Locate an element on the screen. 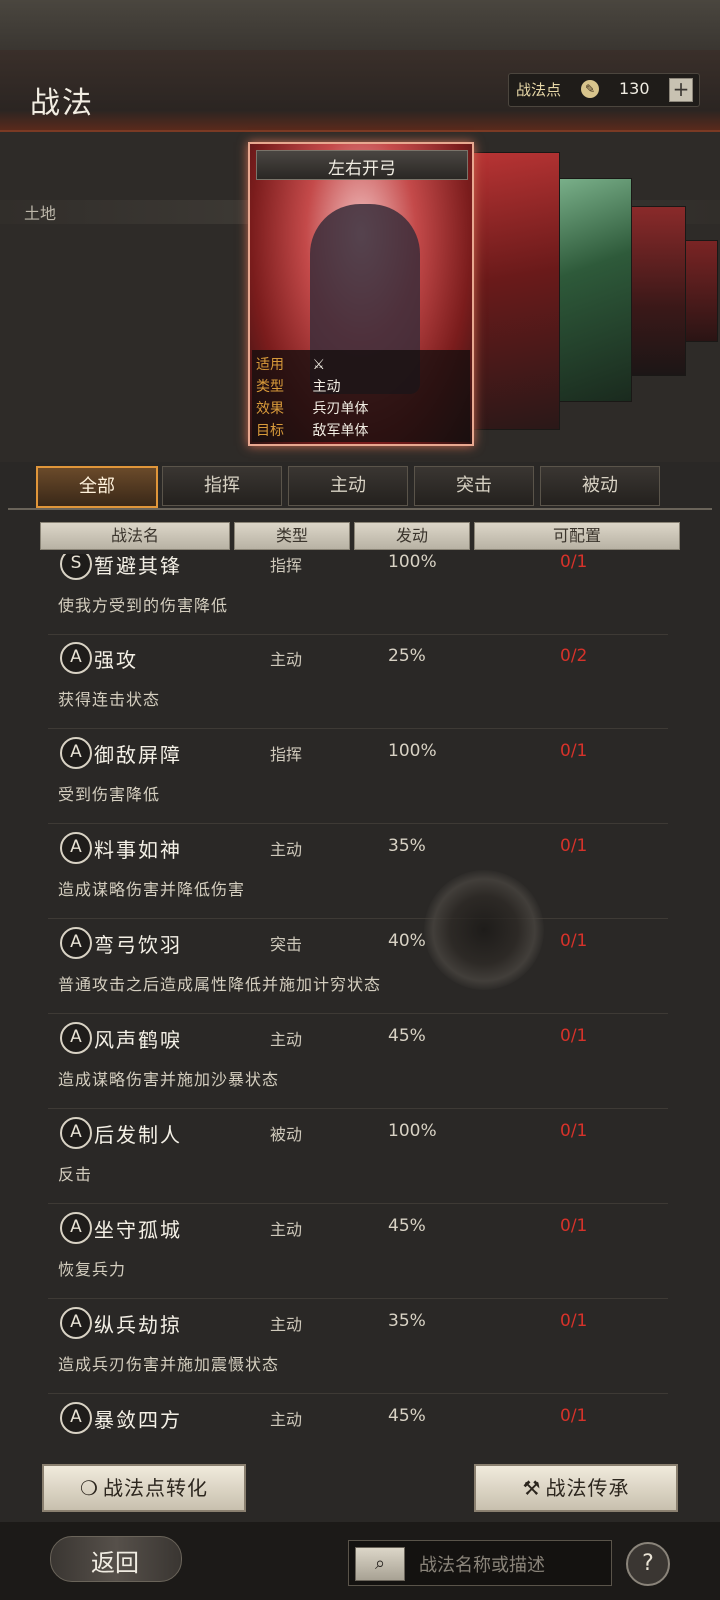  skill-name: 强攻 is located at coordinates (116, 660).